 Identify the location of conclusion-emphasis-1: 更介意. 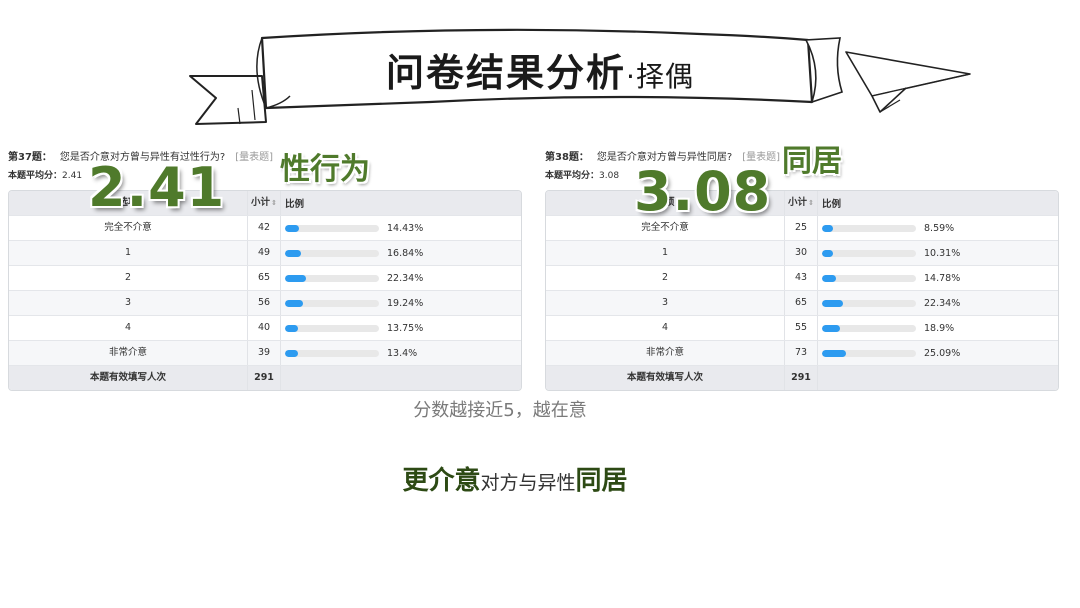
(441, 481).